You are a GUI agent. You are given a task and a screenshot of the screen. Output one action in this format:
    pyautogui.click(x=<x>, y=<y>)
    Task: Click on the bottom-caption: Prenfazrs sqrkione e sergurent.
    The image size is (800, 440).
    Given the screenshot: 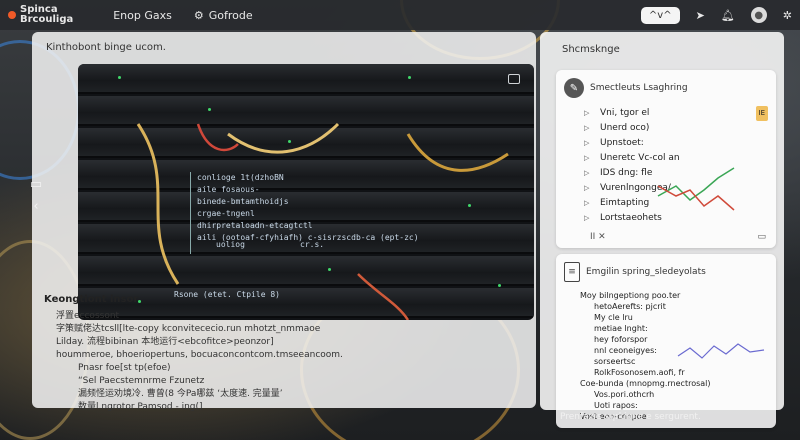 What is the action you would take?
    pyautogui.click(x=630, y=417)
    